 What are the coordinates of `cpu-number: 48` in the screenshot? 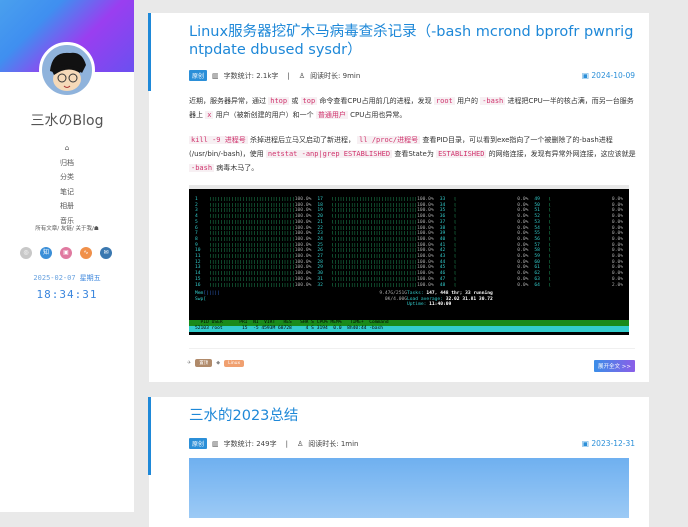 It's located at (442, 285).